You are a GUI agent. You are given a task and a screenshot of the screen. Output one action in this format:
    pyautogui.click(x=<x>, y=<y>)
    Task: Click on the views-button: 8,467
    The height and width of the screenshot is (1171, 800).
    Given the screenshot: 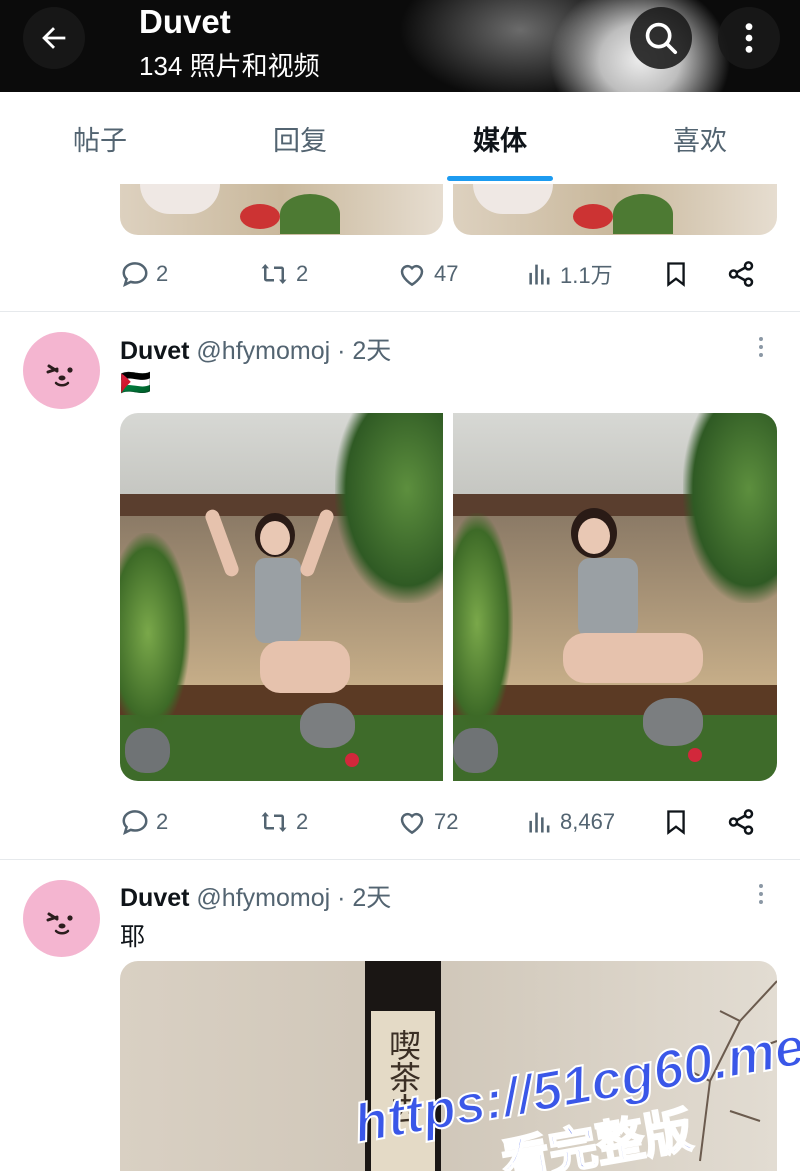 What is the action you would take?
    pyautogui.click(x=570, y=822)
    